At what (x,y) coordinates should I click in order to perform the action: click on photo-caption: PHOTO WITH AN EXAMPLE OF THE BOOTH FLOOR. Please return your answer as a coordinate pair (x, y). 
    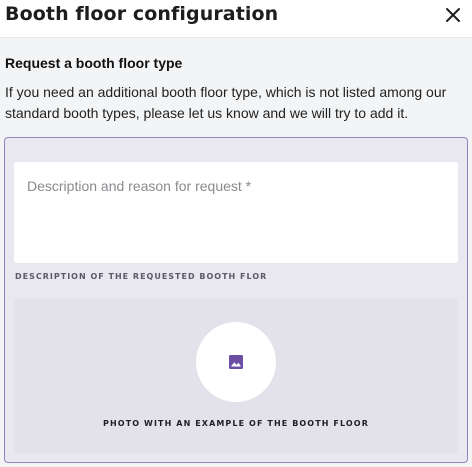
    Looking at the image, I should click on (236, 423).